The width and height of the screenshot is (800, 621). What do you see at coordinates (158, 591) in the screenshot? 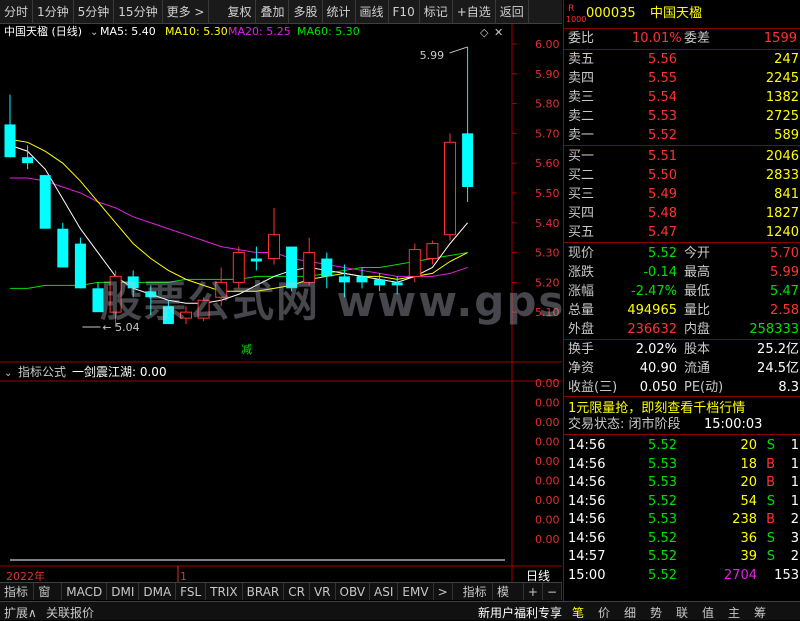
I see `indicator-tab-4: DMA` at bounding box center [158, 591].